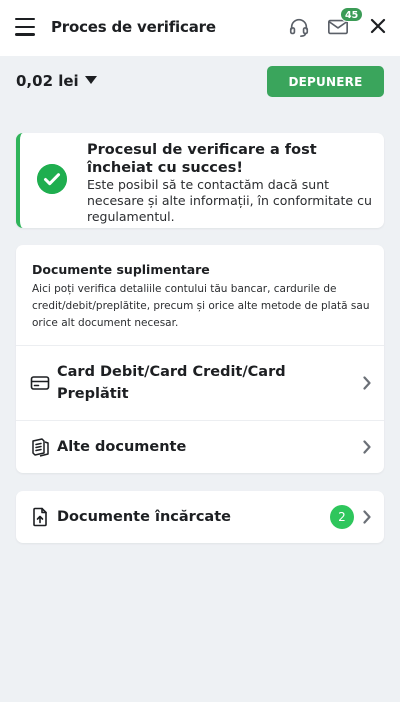 This screenshot has height=702, width=400. Describe the element at coordinates (90, 80) in the screenshot. I see `caret-down-icon` at that location.